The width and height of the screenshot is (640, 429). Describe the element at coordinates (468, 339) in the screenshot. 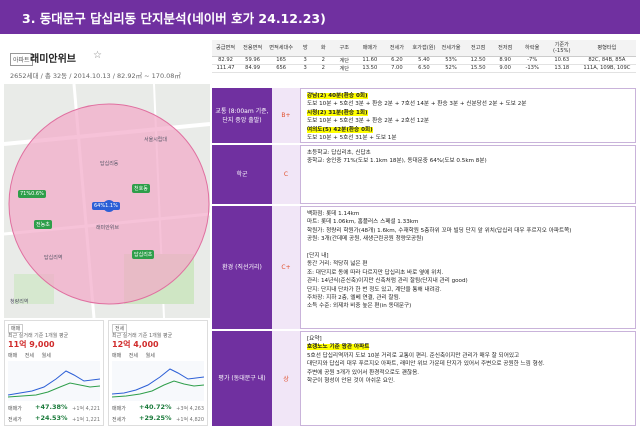

I see `eval-line: [요약]` at that location.